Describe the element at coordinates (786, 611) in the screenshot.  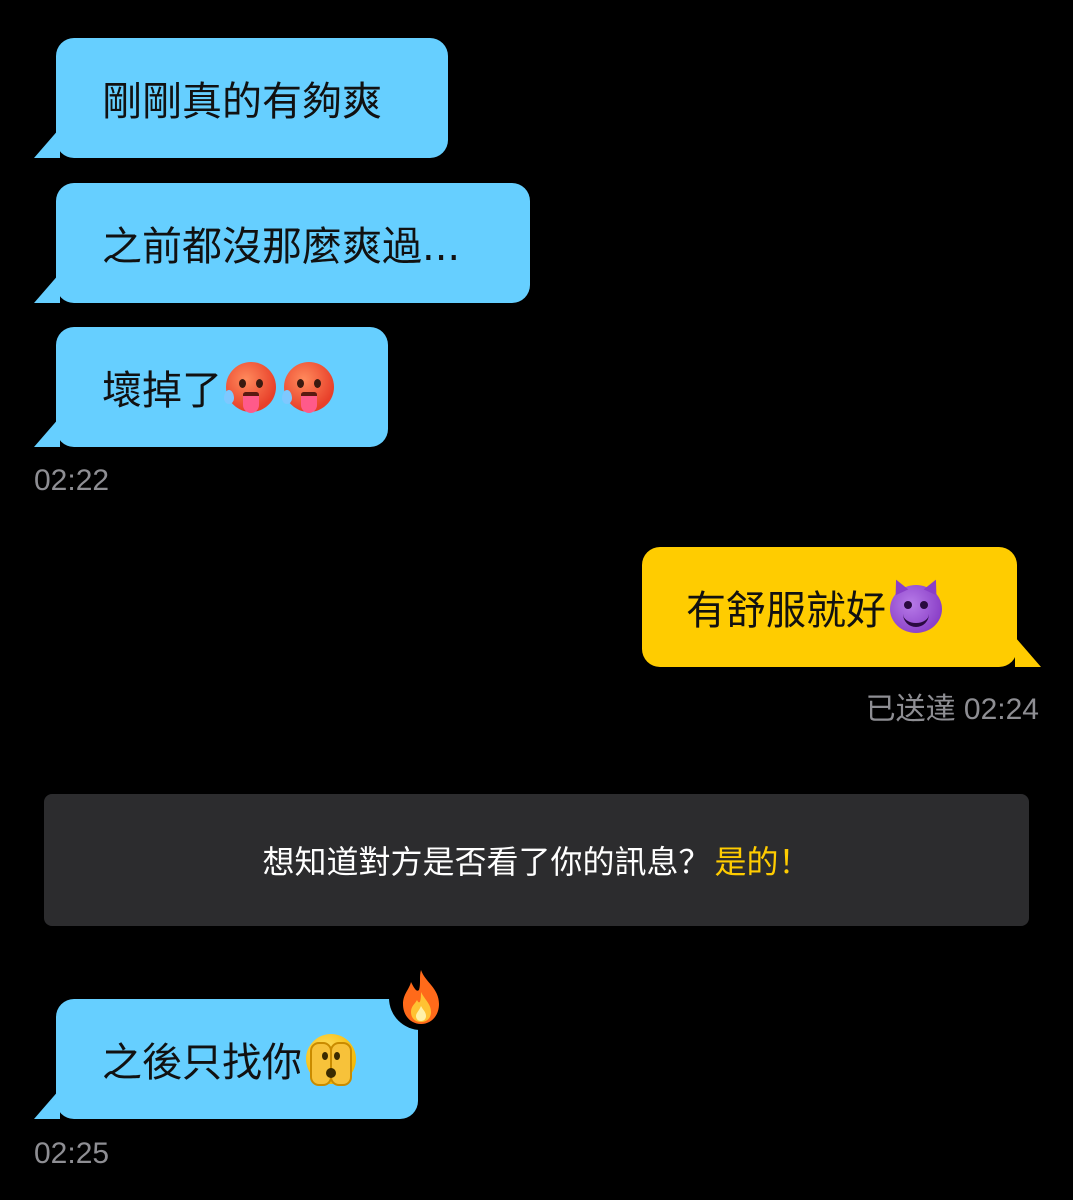
I see `message-text: 有舒服就好` at that location.